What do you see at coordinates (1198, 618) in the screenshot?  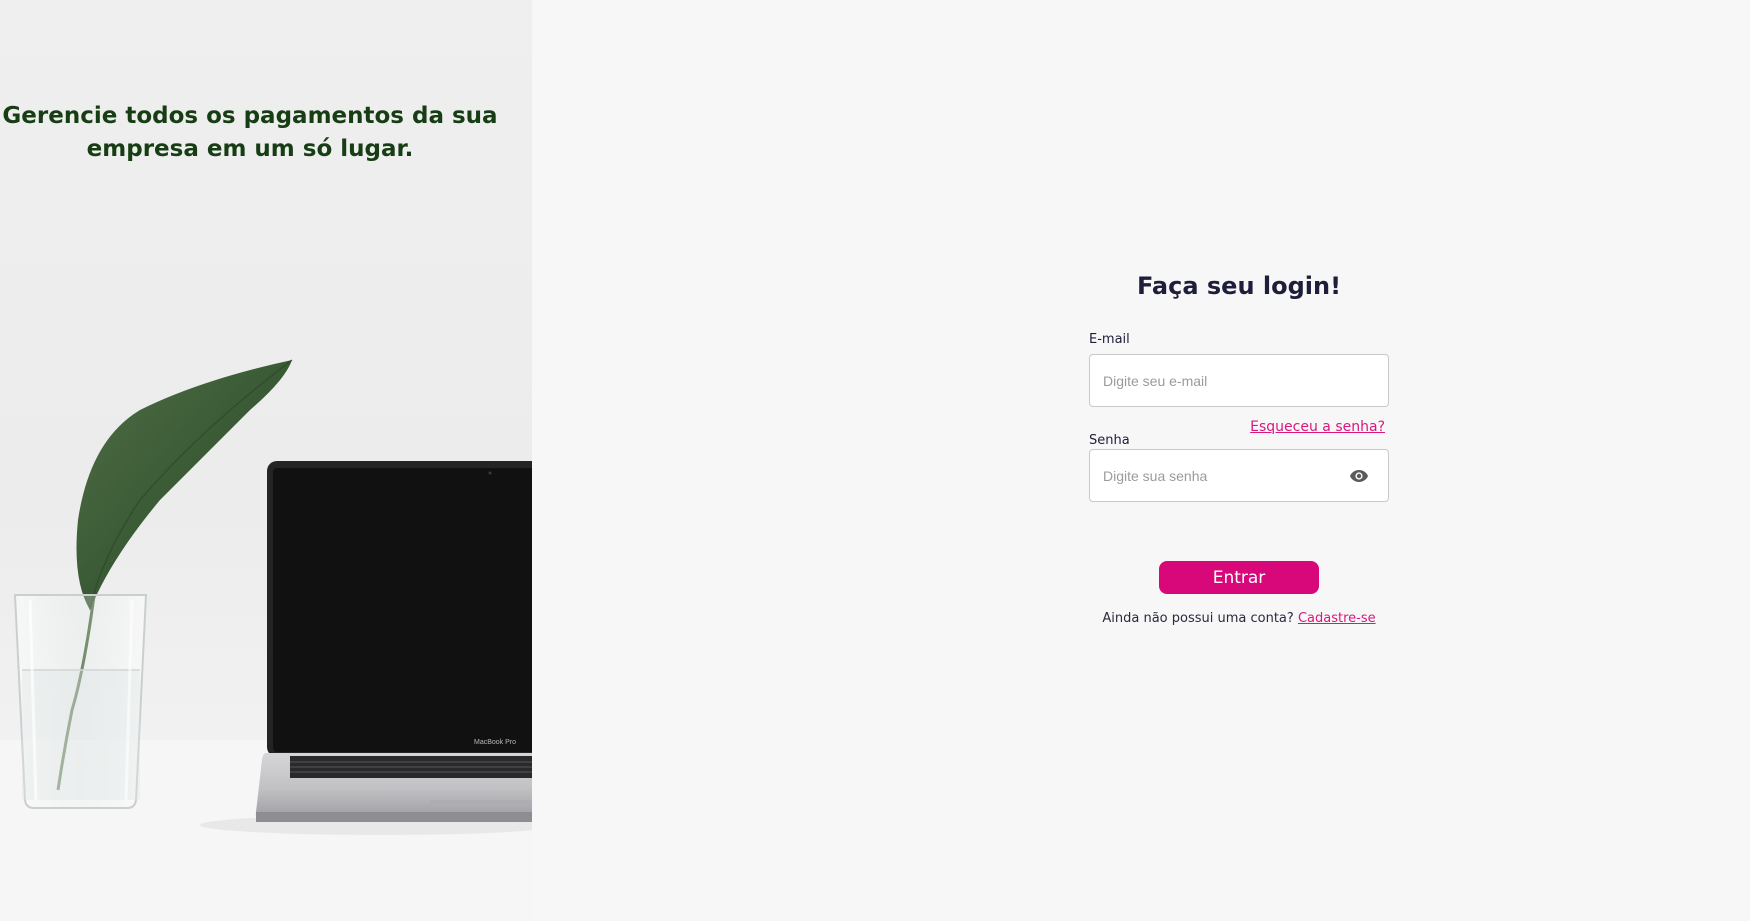 I see `no-account-text: Ainda não possui uma conta?` at bounding box center [1198, 618].